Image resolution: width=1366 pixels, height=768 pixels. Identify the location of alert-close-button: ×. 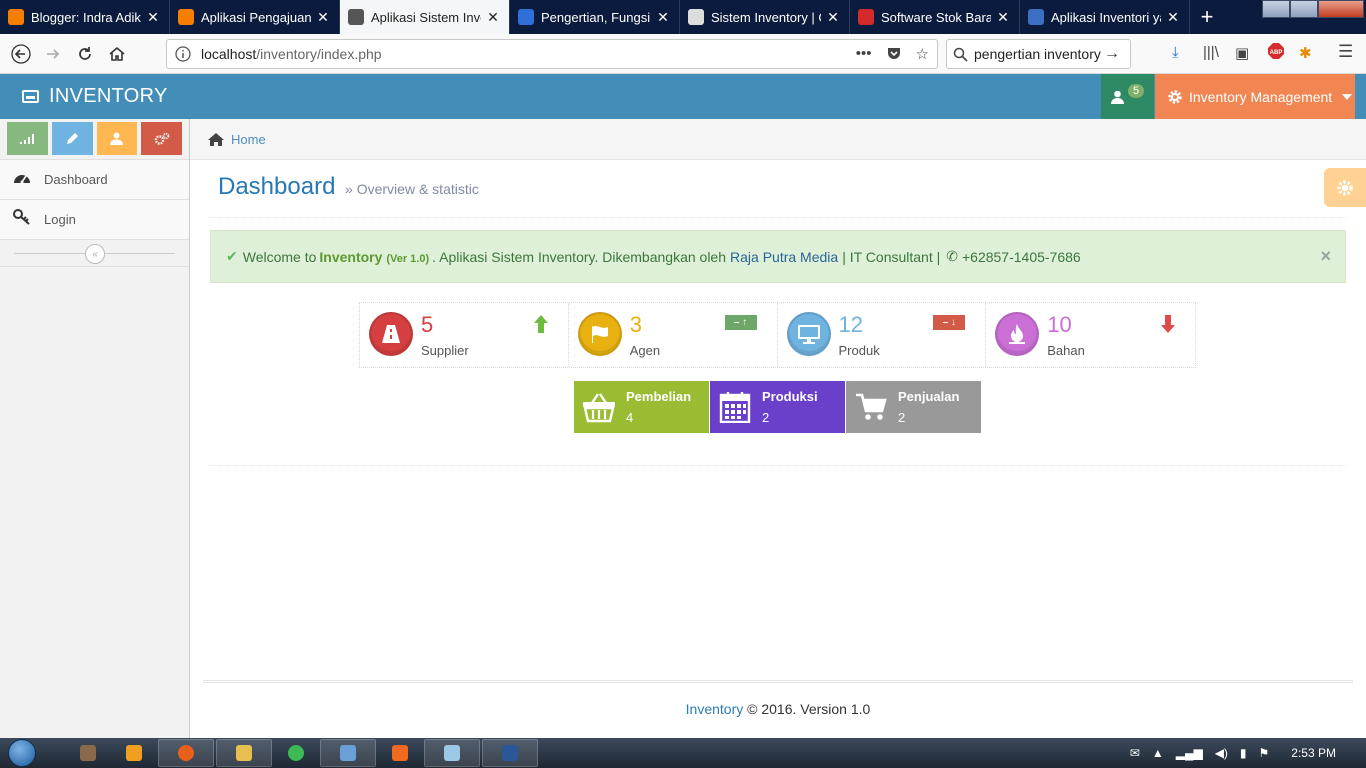
(1325, 256).